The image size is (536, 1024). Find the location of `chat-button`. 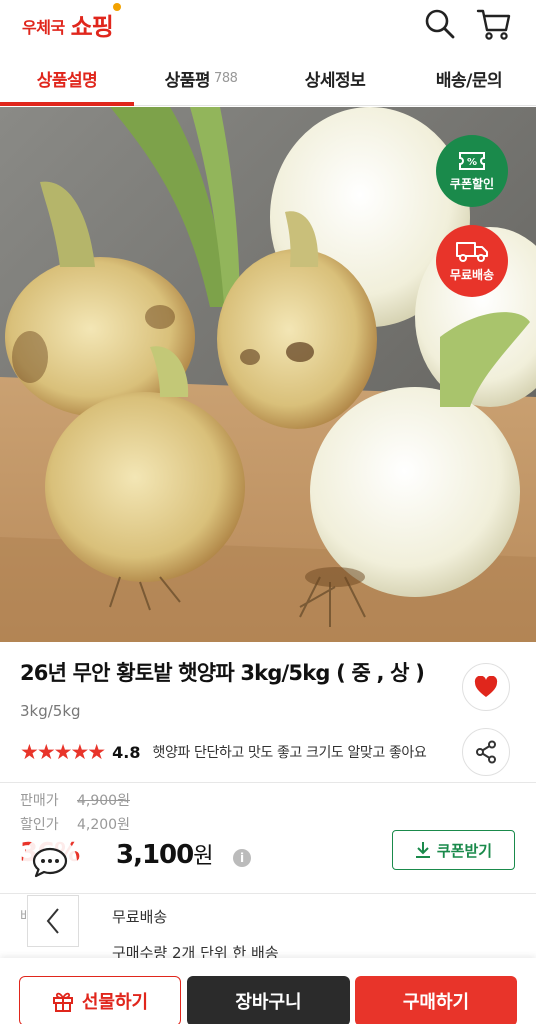

chat-button is located at coordinates (50, 862).